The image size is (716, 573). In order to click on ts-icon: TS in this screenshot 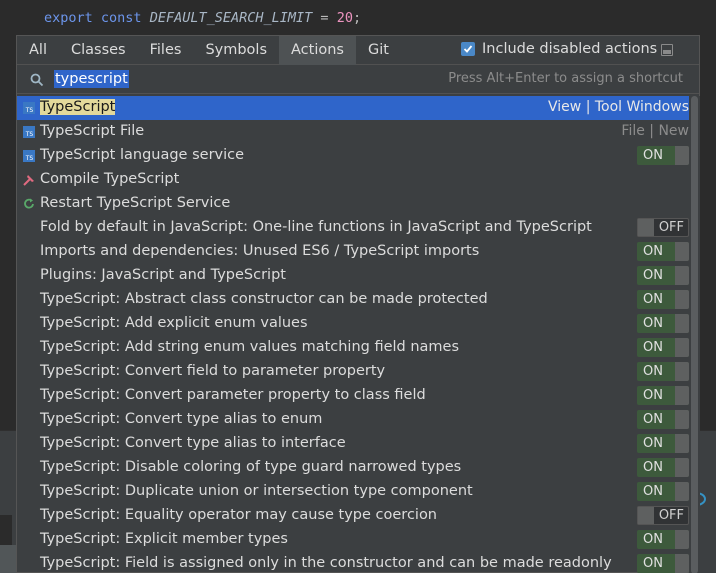, I will do `click(29, 108)`.